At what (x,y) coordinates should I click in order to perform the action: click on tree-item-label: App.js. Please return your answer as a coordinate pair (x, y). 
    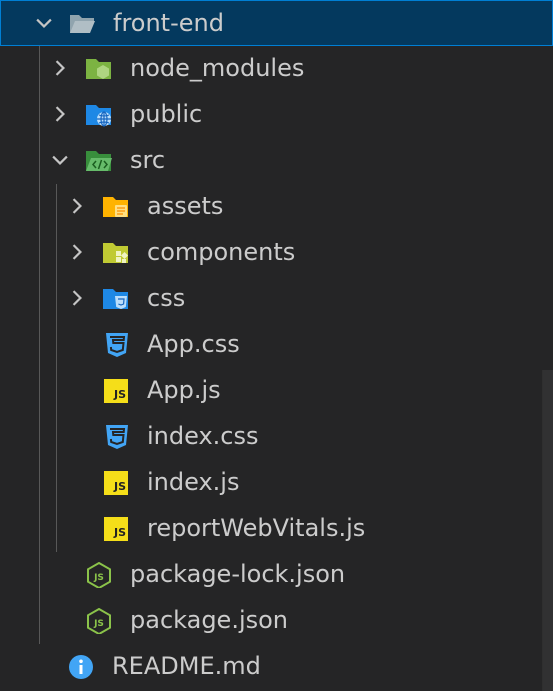
    Looking at the image, I should click on (184, 390).